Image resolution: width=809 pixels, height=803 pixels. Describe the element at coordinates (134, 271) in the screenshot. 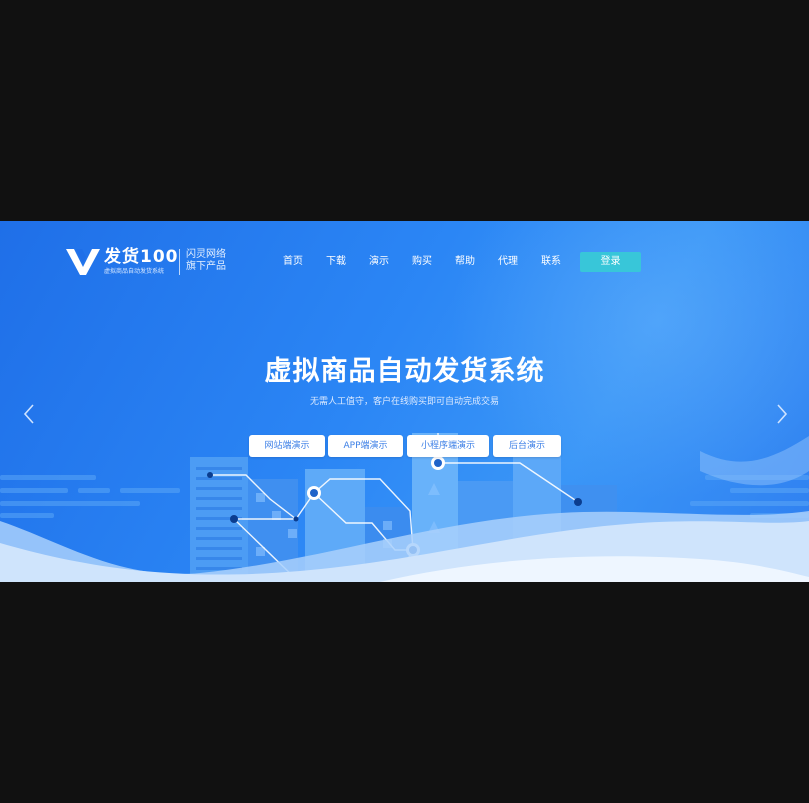

I see `logo-subtitle: 虚拟商品自动发货系统` at that location.